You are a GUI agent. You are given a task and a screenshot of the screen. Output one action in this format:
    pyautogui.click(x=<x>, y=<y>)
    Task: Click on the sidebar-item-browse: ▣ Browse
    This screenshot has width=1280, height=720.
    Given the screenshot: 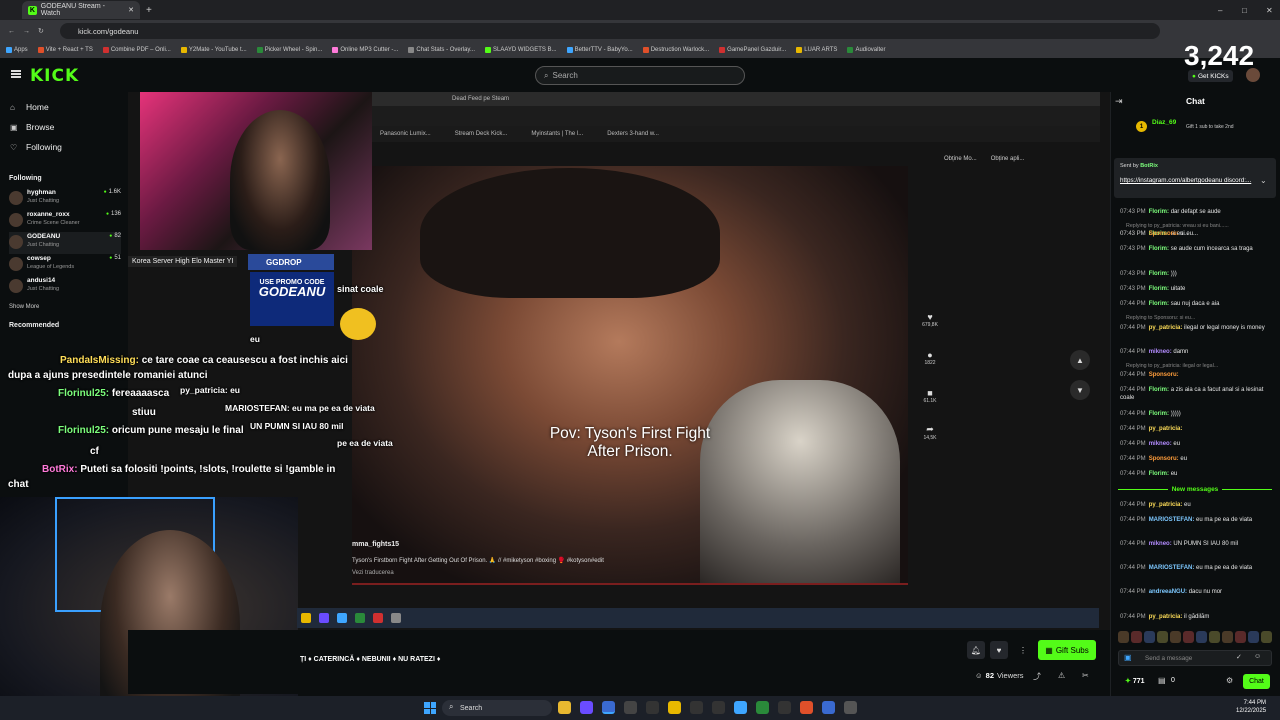 What is the action you would take?
    pyautogui.click(x=32, y=127)
    